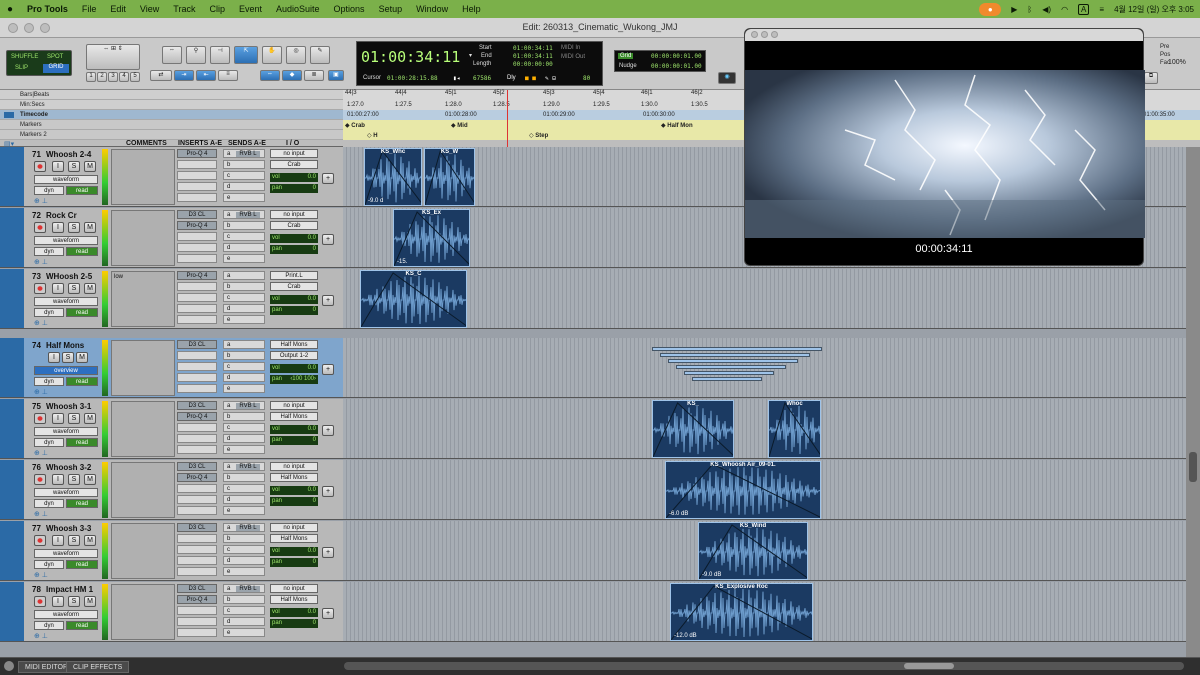  I want to click on main-counter: 01:00:34:11, so click(410, 57).